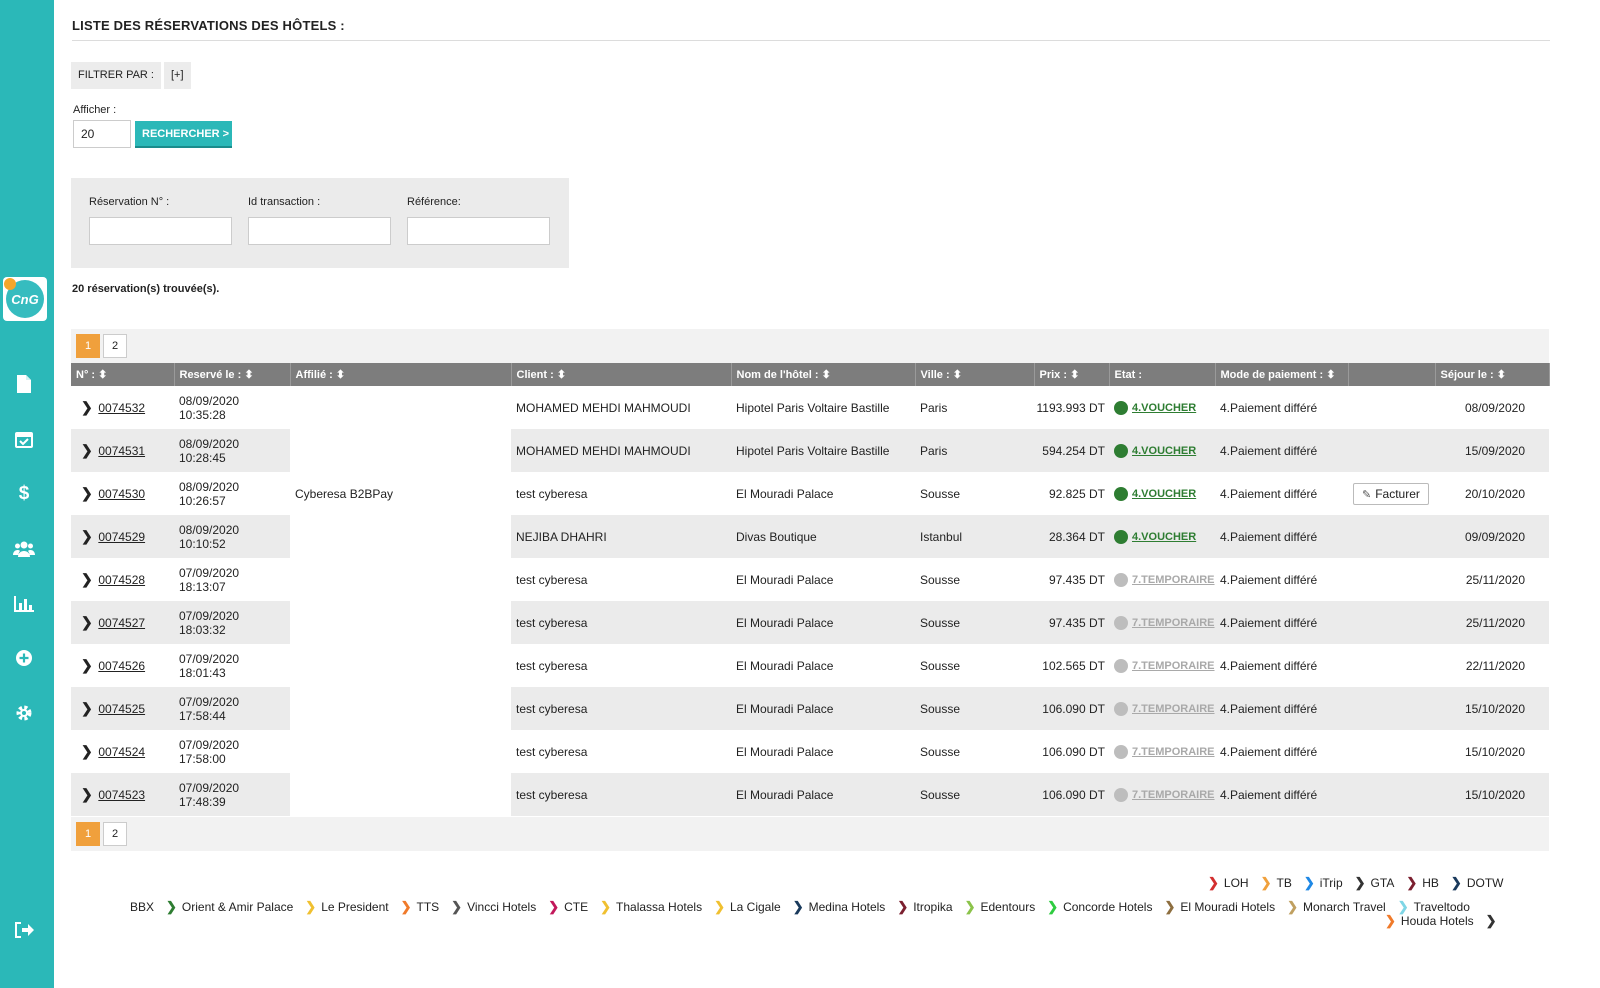  I want to click on partner-link: ❯ Vincci Hotels, so click(493, 907).